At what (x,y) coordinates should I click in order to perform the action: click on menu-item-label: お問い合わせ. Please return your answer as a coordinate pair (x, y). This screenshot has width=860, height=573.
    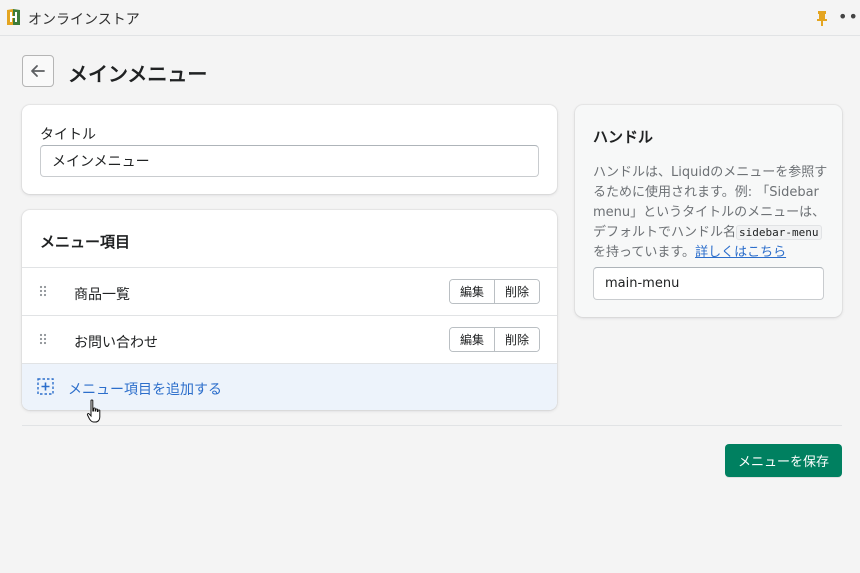
    Looking at the image, I should click on (116, 343).